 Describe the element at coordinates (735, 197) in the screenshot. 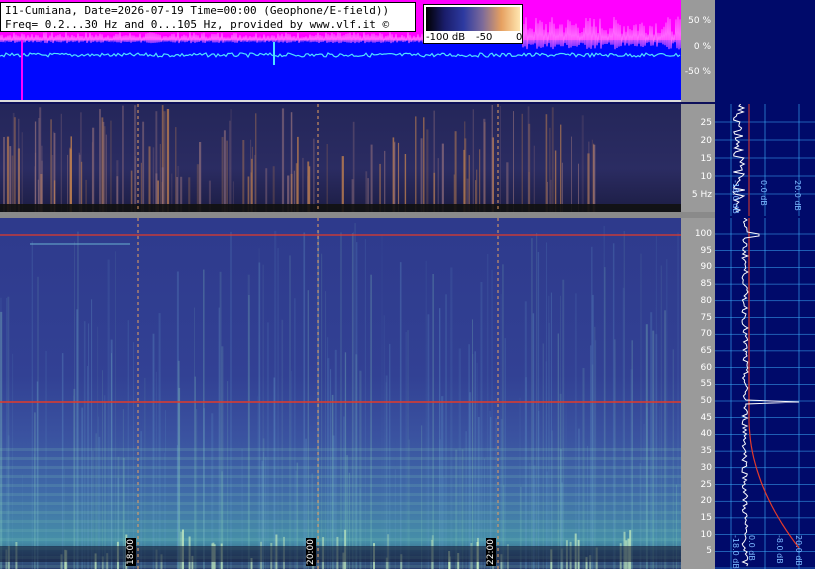

I see `rp1-label-a: -18.0 dB` at that location.